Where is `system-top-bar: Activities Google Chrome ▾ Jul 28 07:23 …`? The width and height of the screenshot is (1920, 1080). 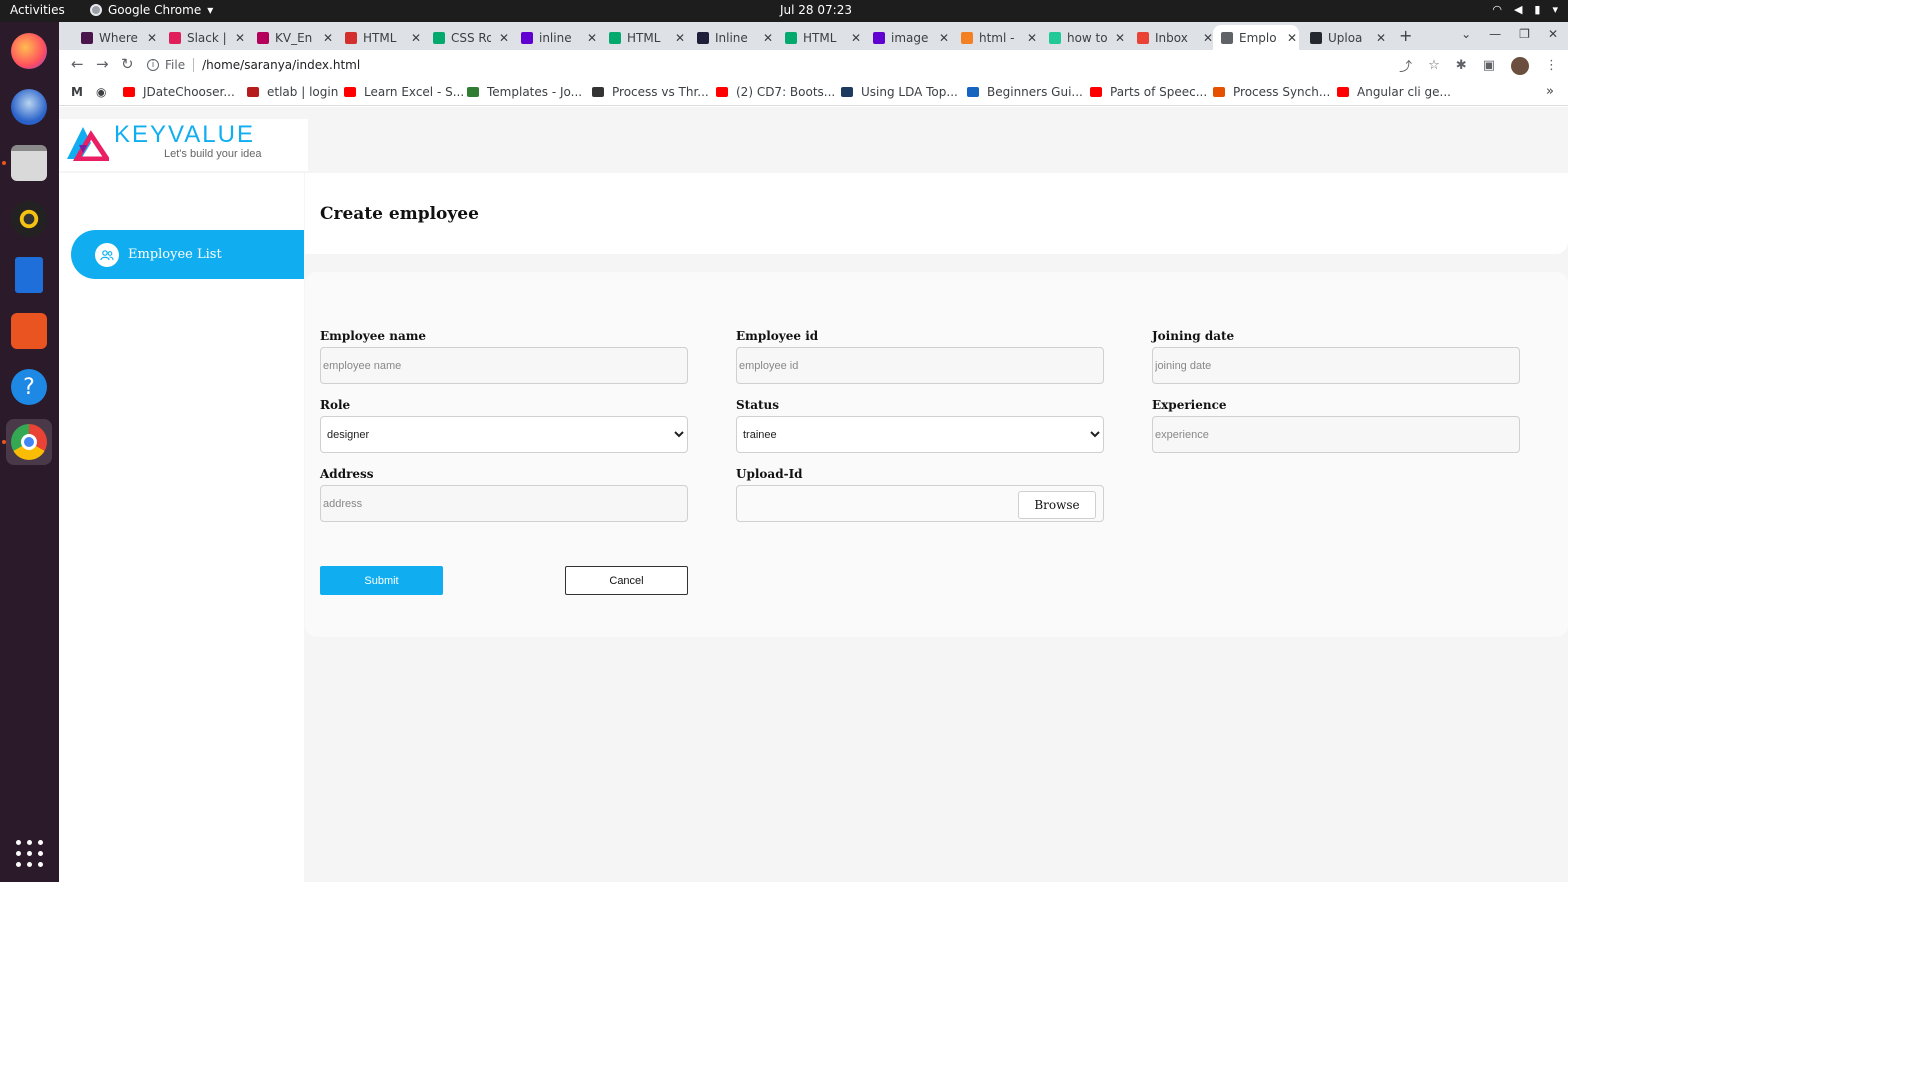
system-top-bar: Activities Google Chrome ▾ Jul 28 07:23 … is located at coordinates (784, 11).